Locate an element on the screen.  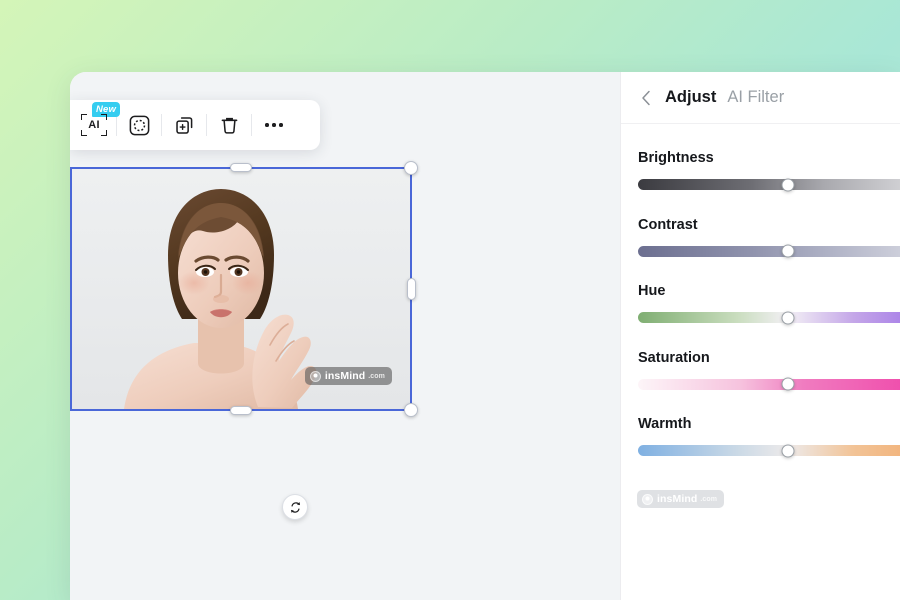
ai-icon: AI is located at coordinates (94, 125).